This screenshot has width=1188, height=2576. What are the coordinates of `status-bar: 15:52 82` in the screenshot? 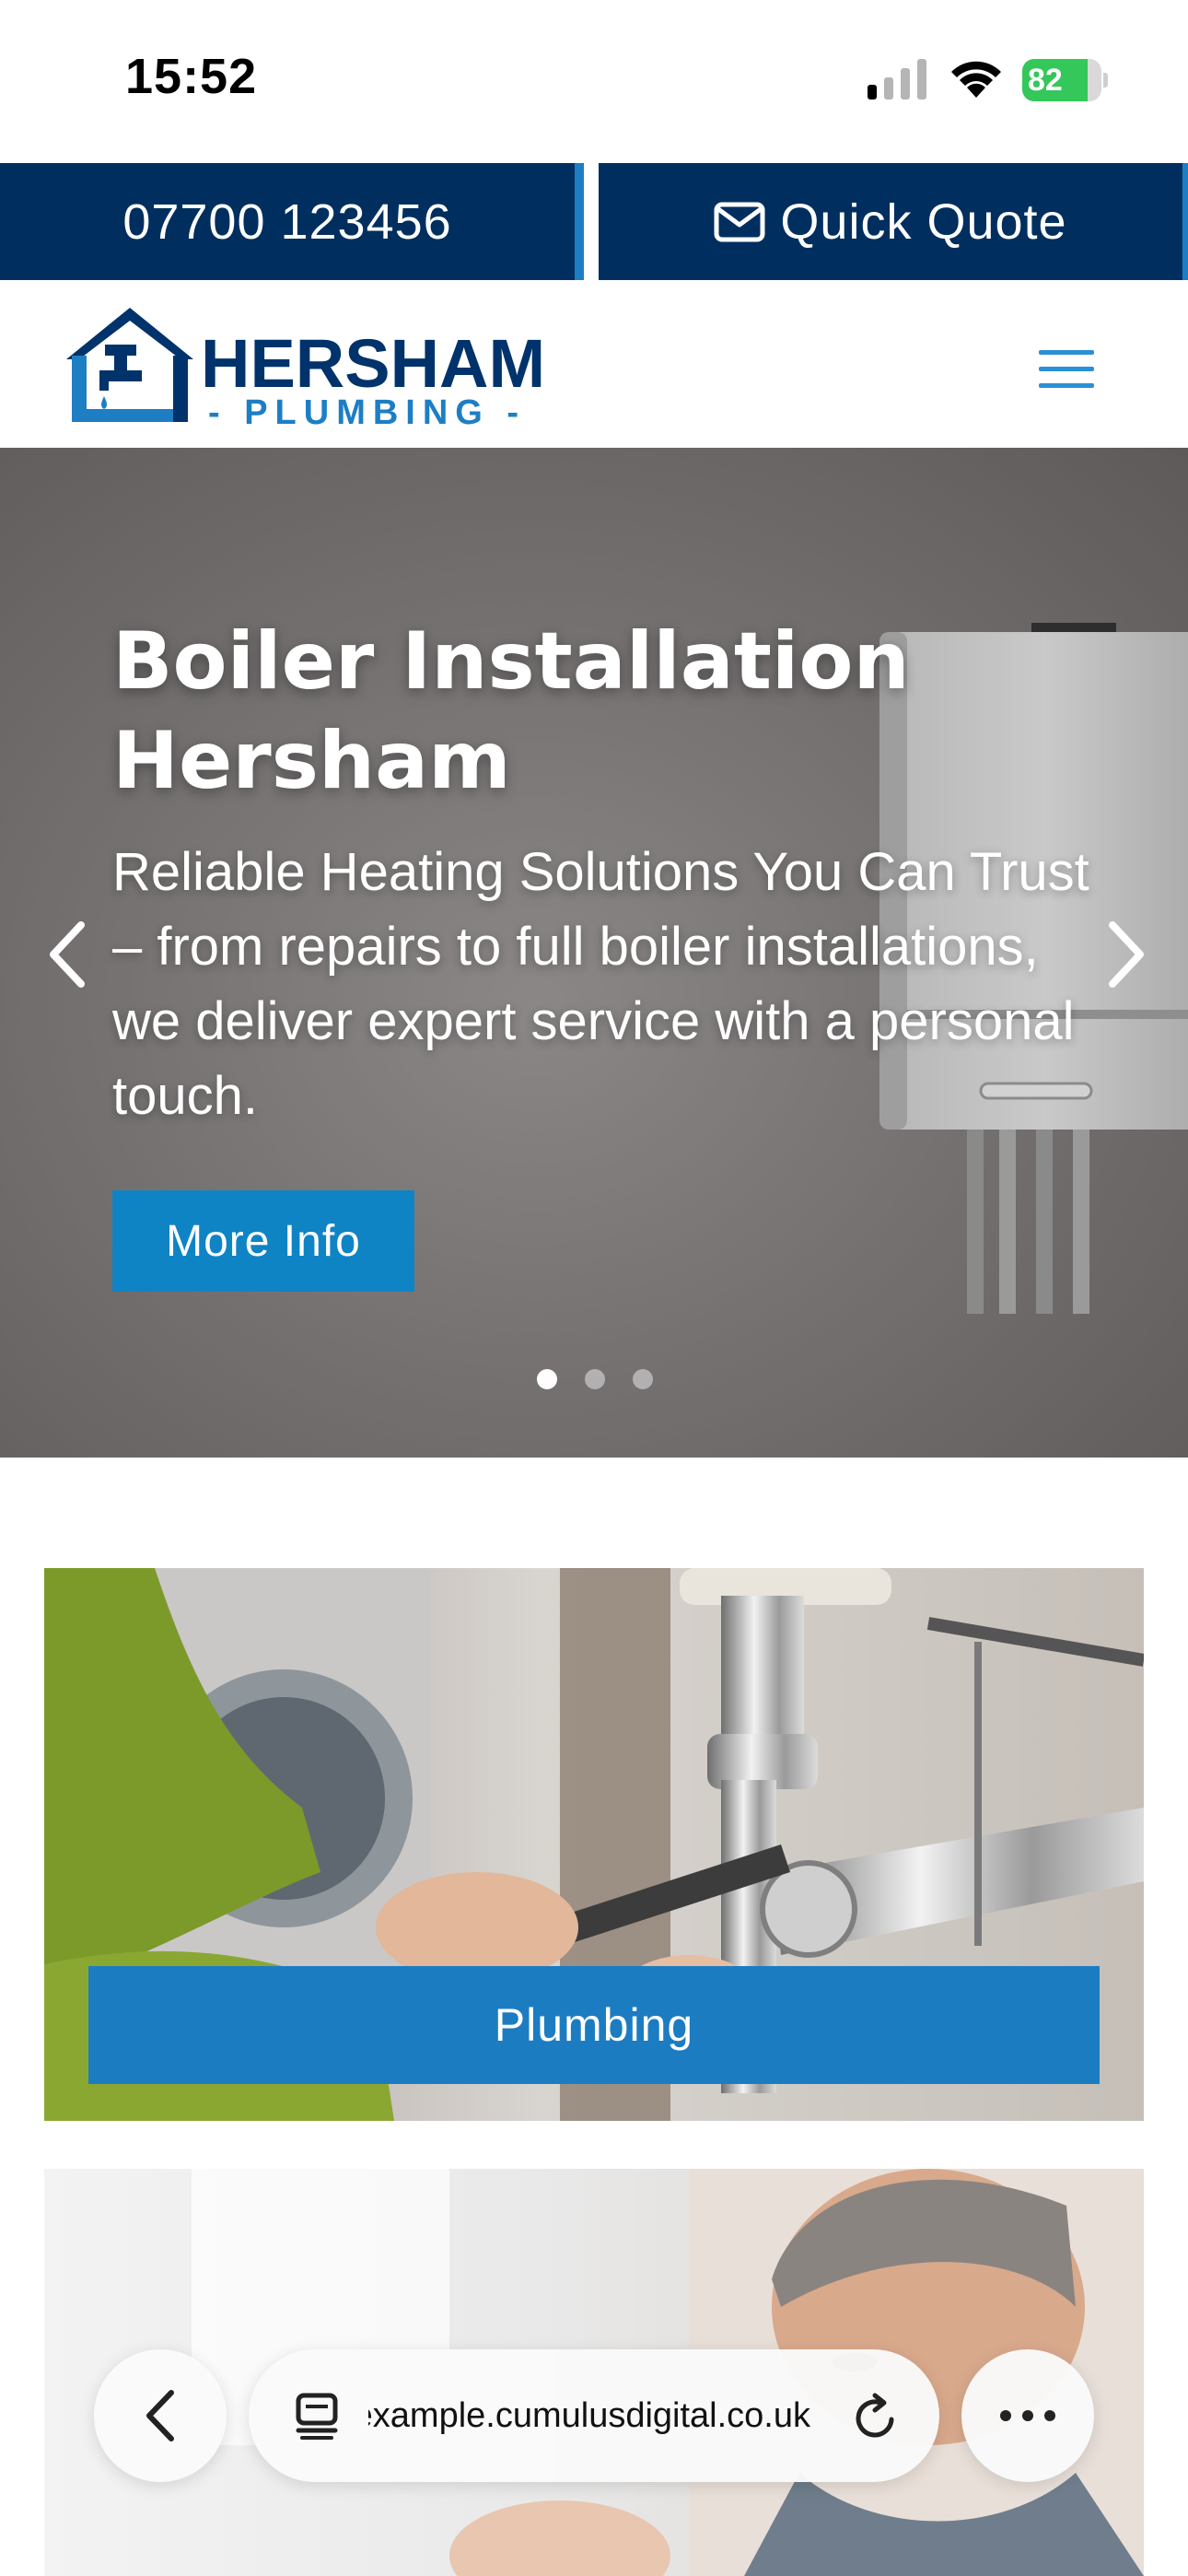 It's located at (594, 81).